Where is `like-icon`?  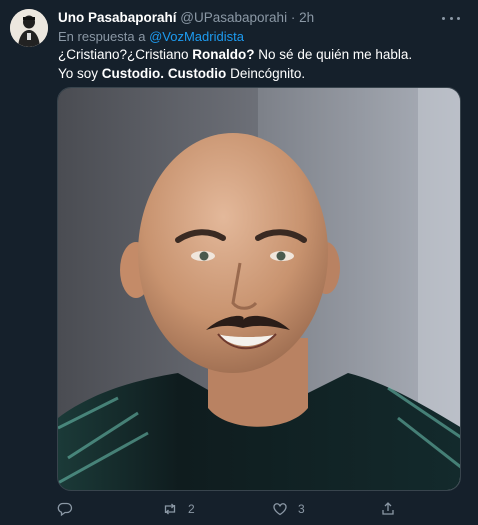
like-icon is located at coordinates (280, 509).